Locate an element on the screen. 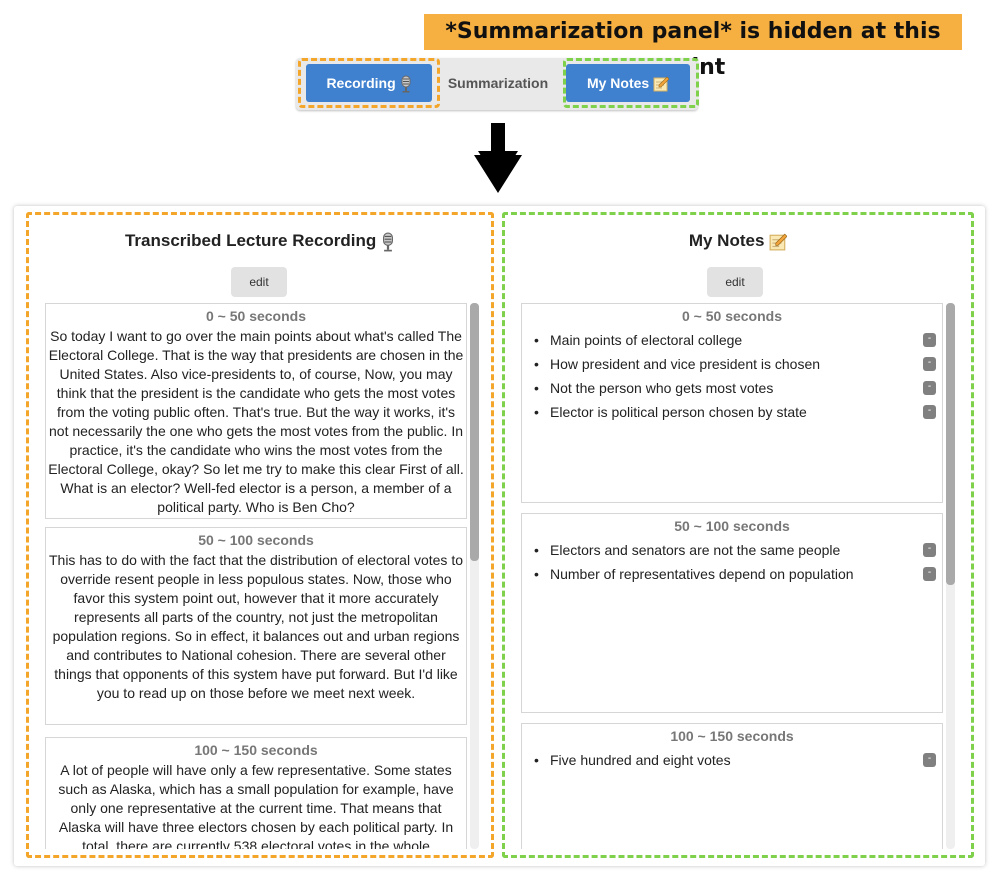  note-item: • Five hundred and eight votes - is located at coordinates (732, 760).